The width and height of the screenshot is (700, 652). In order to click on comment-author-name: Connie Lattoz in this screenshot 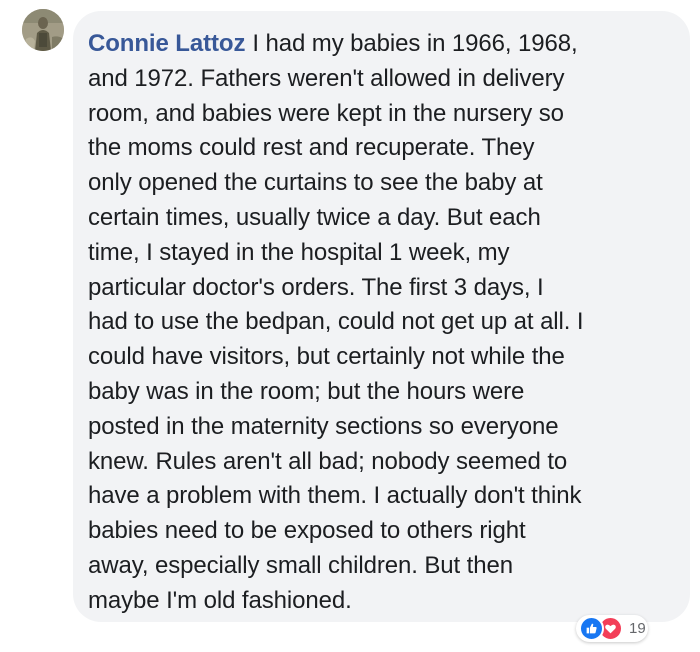, I will do `click(166, 43)`.